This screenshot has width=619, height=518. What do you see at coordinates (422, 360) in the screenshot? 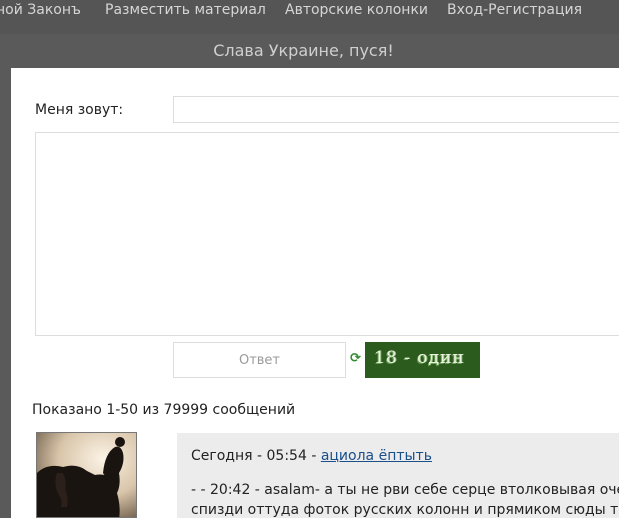
I see `captcha-image: 18 - один` at bounding box center [422, 360].